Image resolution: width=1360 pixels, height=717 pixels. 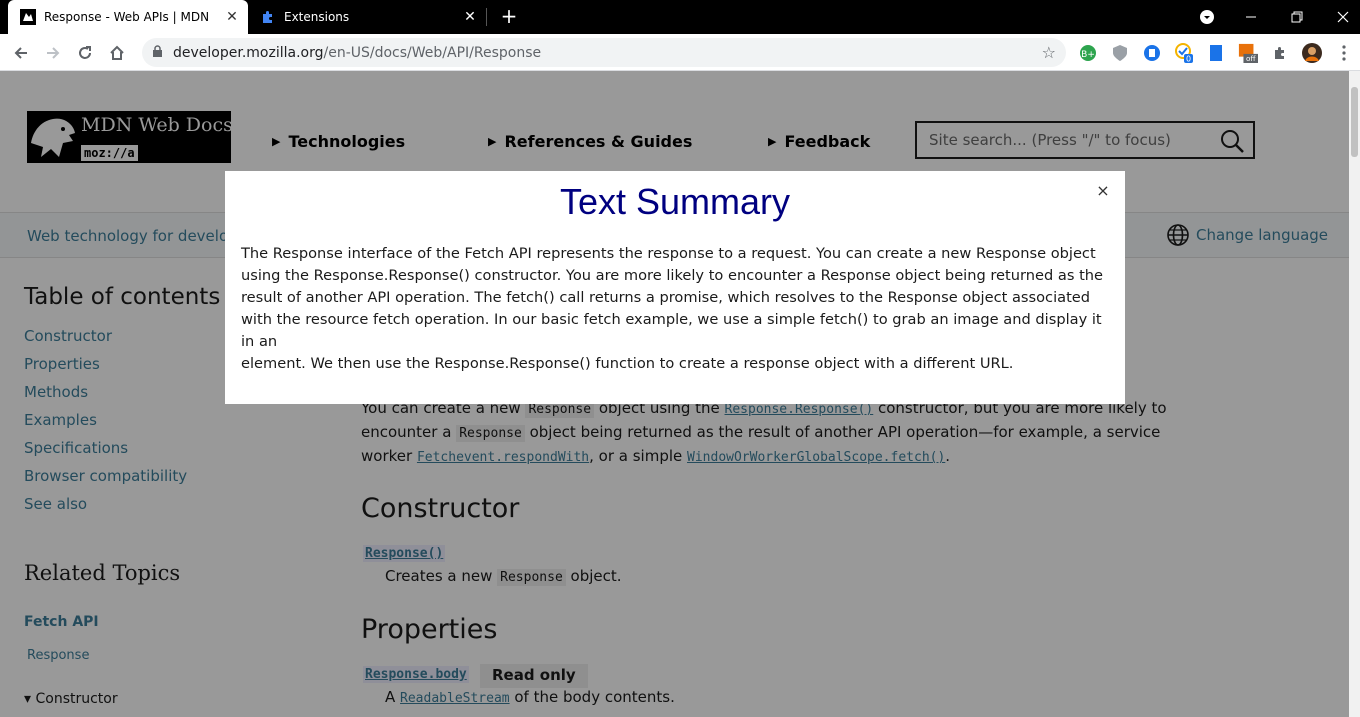 What do you see at coordinates (1120, 53) in the screenshot?
I see `shield-icon` at bounding box center [1120, 53].